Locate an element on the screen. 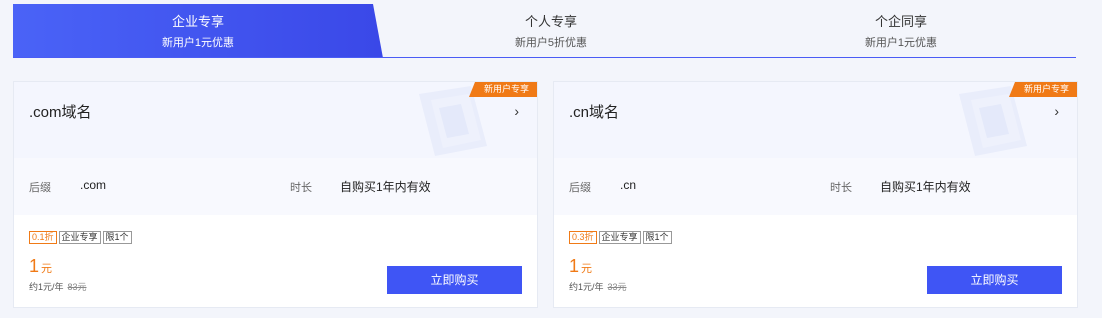  card-header: .cn域名 › is located at coordinates (815, 120).